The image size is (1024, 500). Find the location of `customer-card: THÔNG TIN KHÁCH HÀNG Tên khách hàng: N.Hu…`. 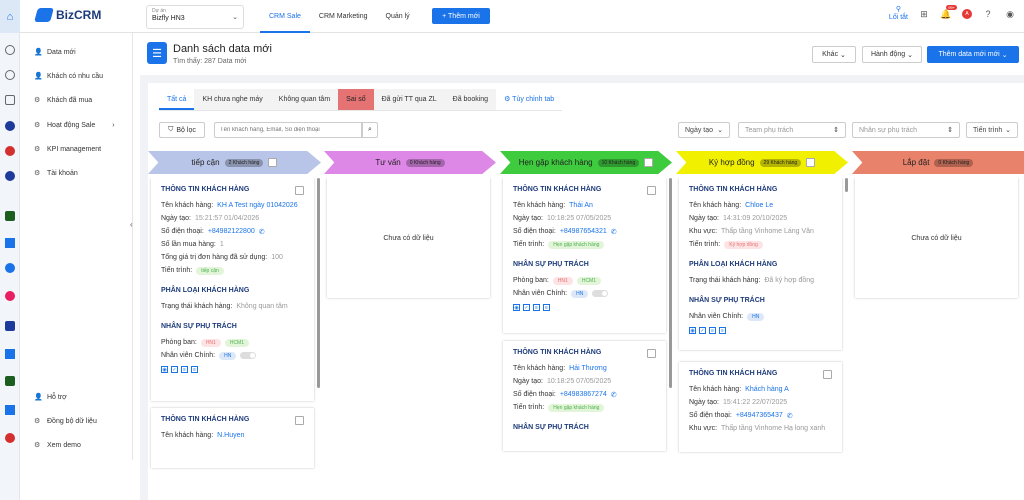

customer-card: THÔNG TIN KHÁCH HÀNG Tên khách hàng: N.Hu… is located at coordinates (232, 438).